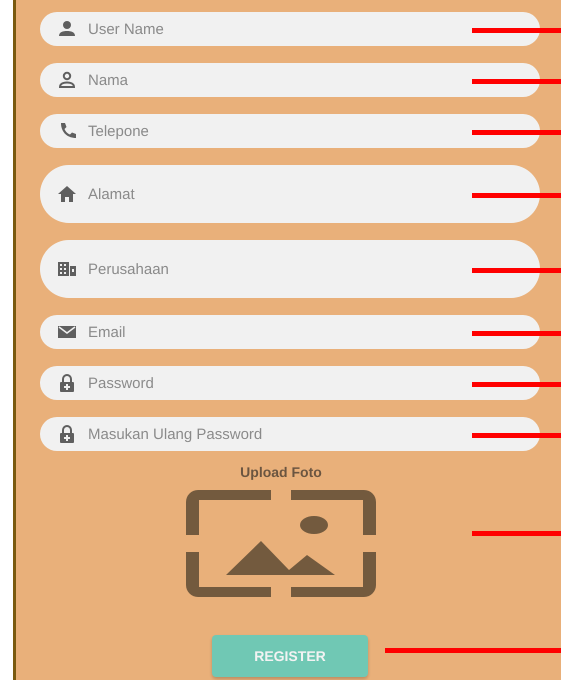  What do you see at coordinates (290, 434) in the screenshot?
I see `input-field: Masukan Ulang Password` at bounding box center [290, 434].